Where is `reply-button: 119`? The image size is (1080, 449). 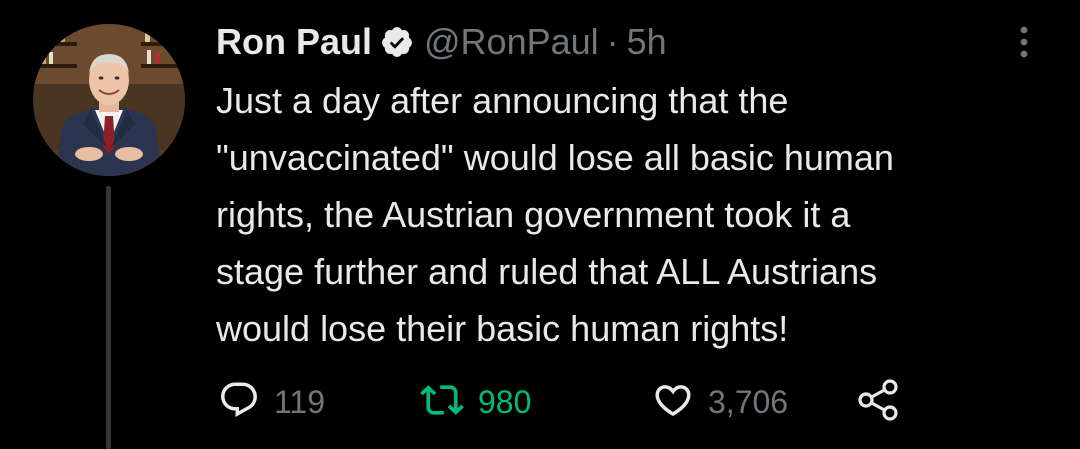
reply-button: 119 is located at coordinates (271, 402).